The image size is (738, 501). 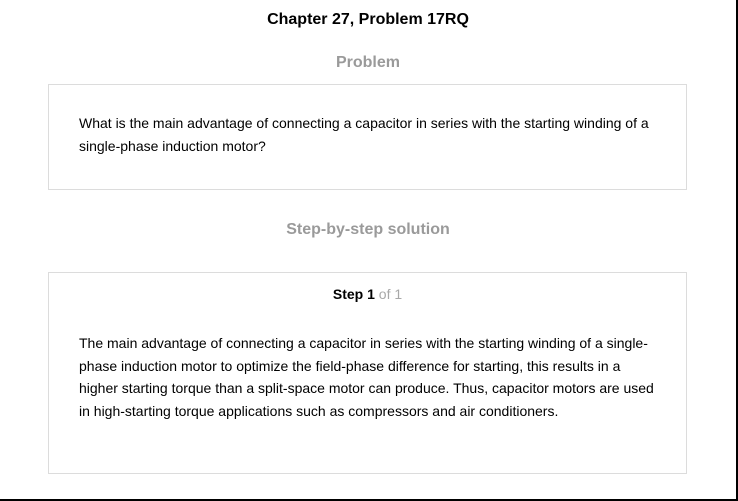 What do you see at coordinates (368, 229) in the screenshot?
I see `solution-heading: Step-by-step solution` at bounding box center [368, 229].